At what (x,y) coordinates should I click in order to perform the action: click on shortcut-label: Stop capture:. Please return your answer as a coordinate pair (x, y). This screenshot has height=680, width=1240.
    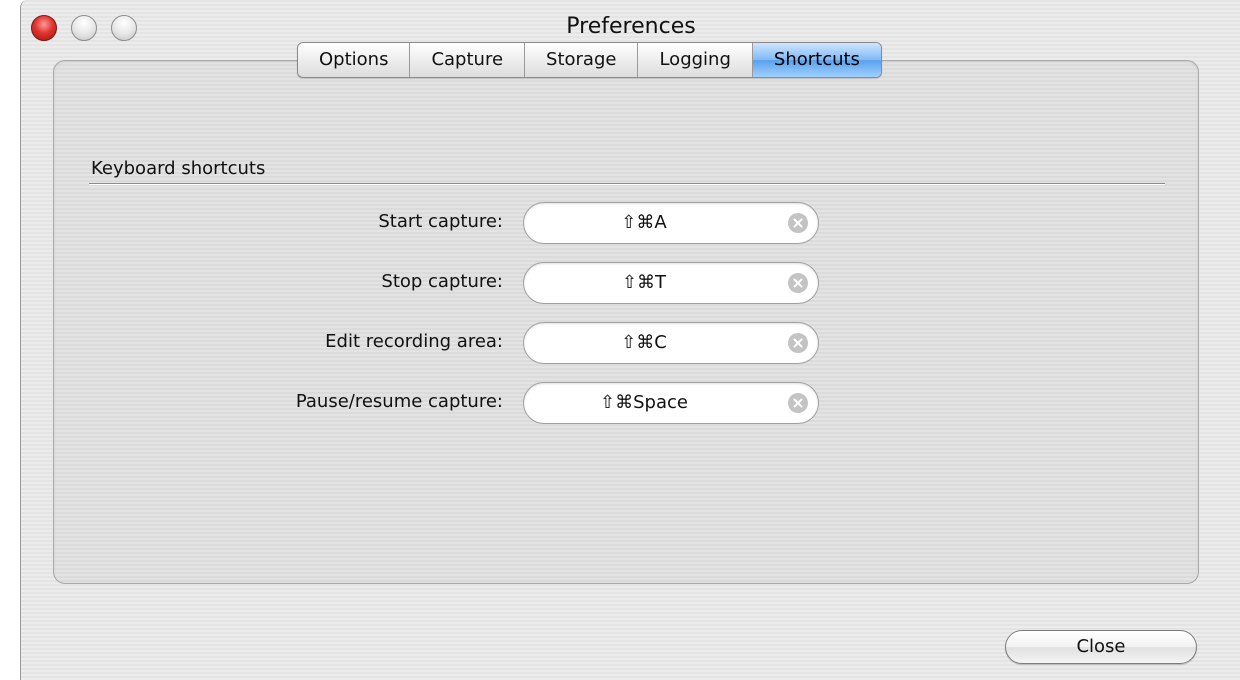
    Looking at the image, I should click on (442, 281).